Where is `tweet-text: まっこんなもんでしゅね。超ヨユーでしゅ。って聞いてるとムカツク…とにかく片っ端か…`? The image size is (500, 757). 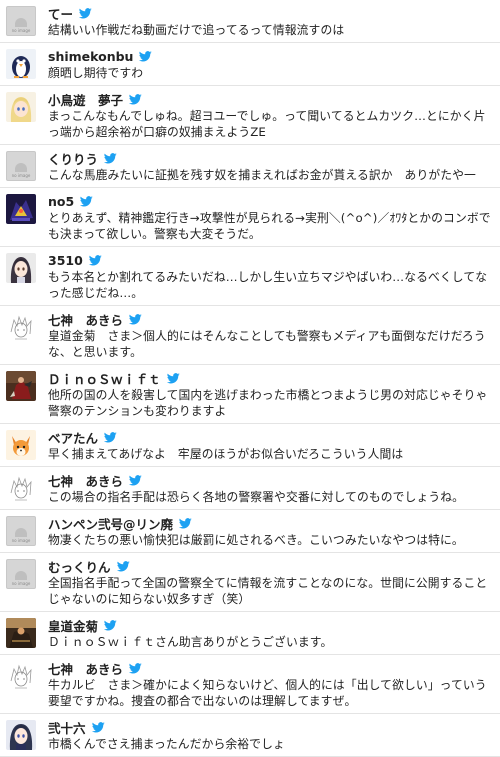 tweet-text: まっこんなもんでしゅね。超ヨユーでしゅ。って聞いてるとムカツク…とにかく片っ端か… is located at coordinates (267, 124).